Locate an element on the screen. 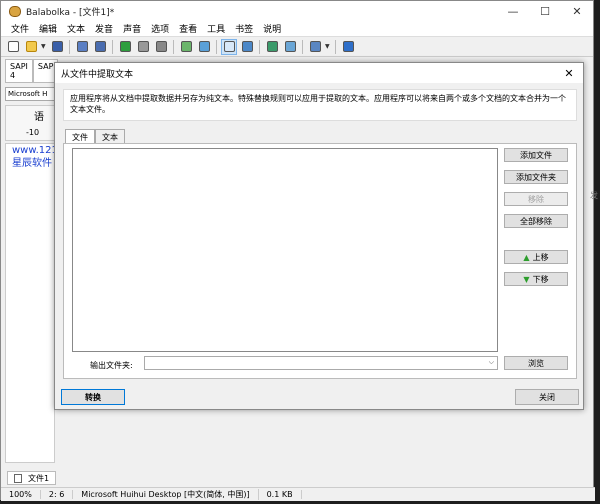  close-icon: ✕ is located at coordinates (577, 11).